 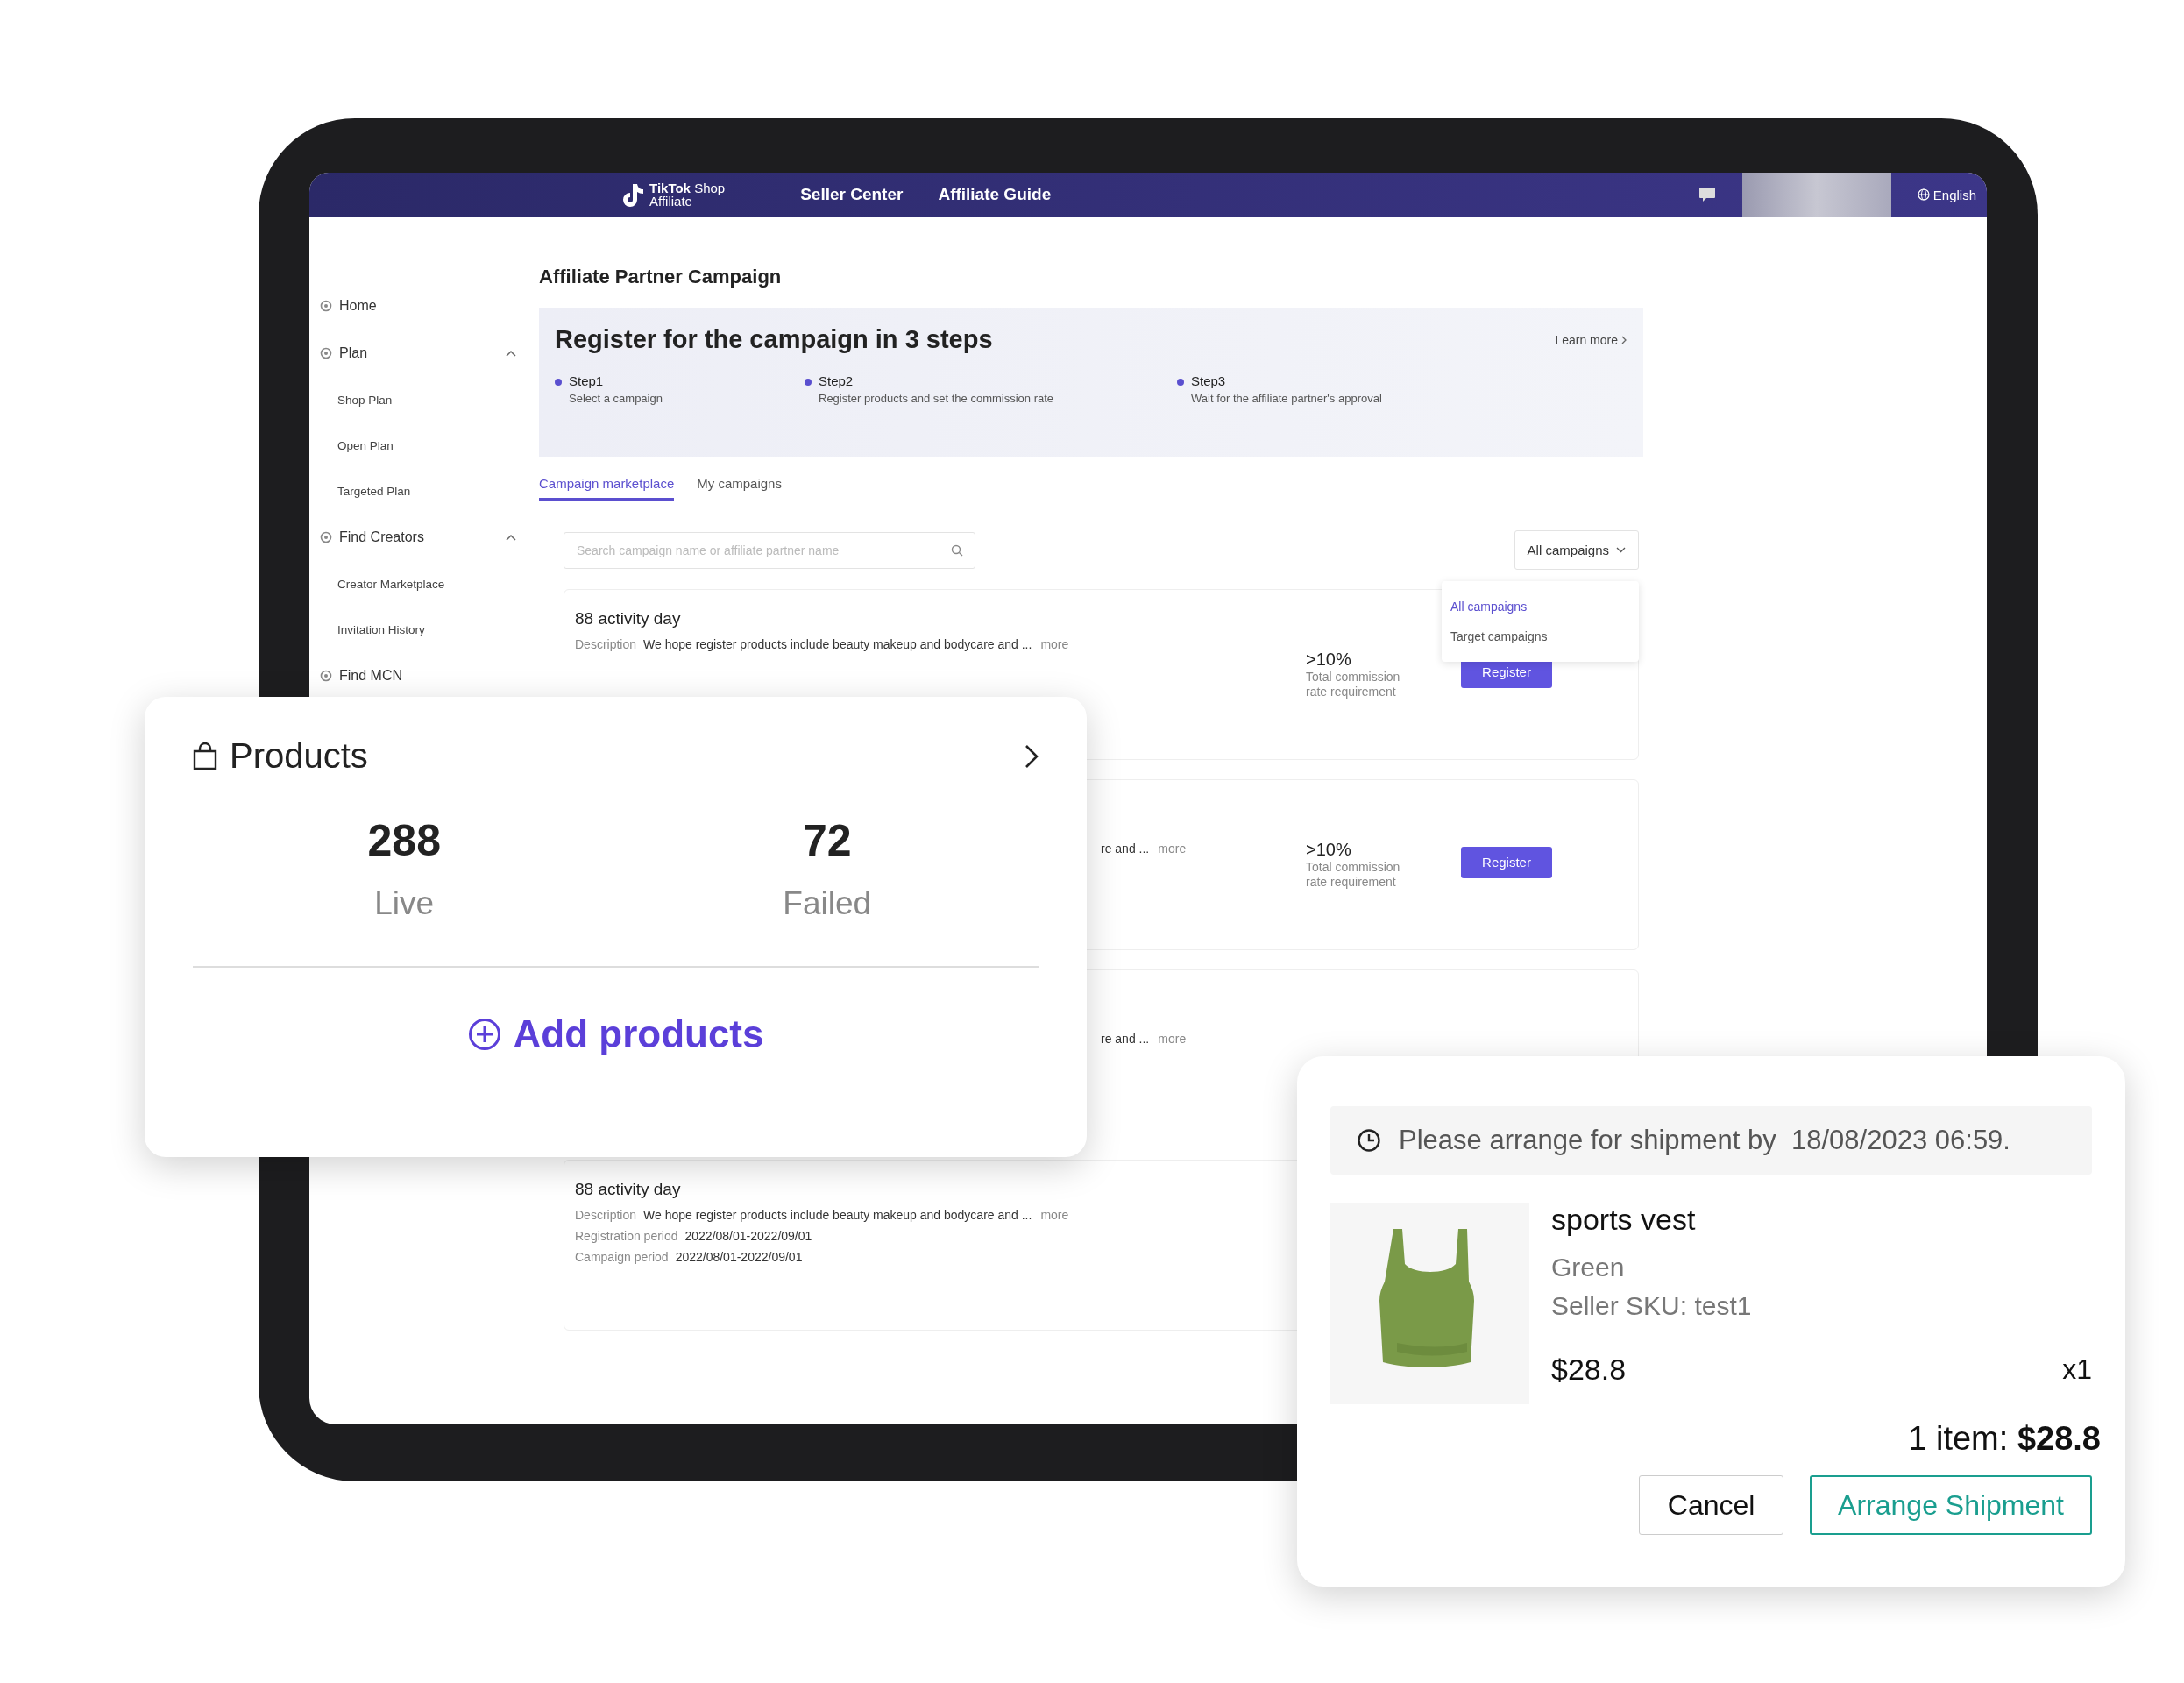 What do you see at coordinates (1946, 195) in the screenshot?
I see `language-selector: English` at bounding box center [1946, 195].